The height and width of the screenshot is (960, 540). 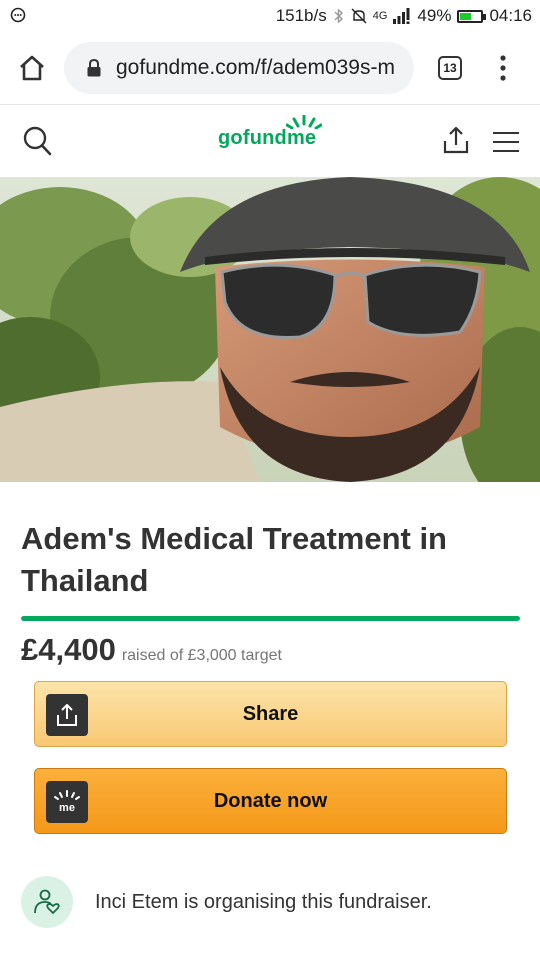 I want to click on organiser-text: Inci Etem is organising this fundraiser., so click(x=263, y=901).